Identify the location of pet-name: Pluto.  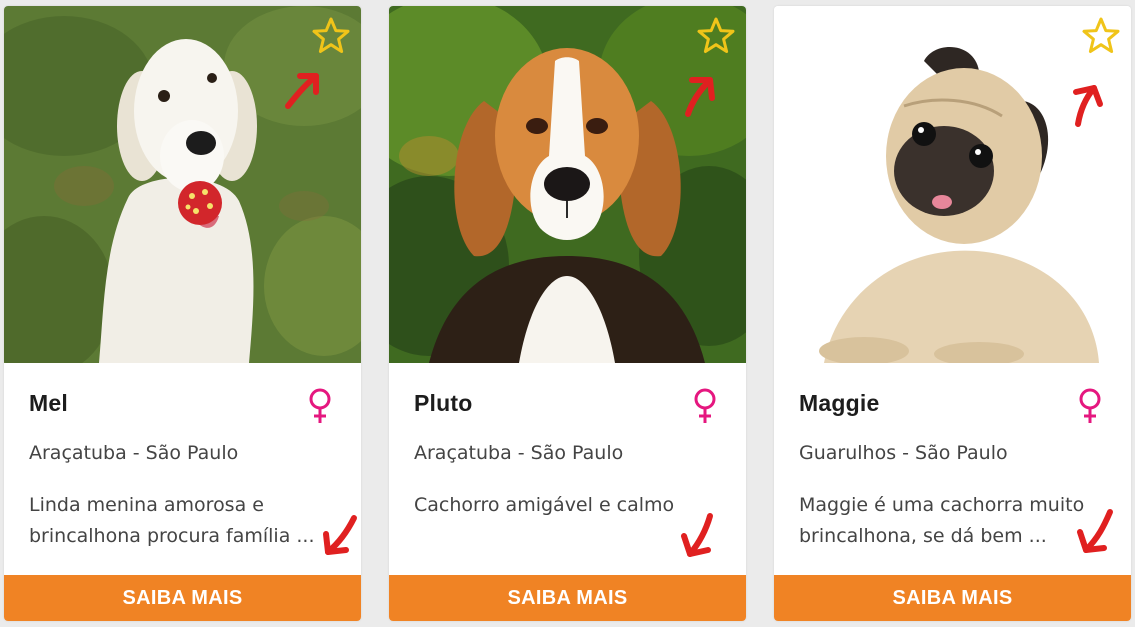
(443, 403).